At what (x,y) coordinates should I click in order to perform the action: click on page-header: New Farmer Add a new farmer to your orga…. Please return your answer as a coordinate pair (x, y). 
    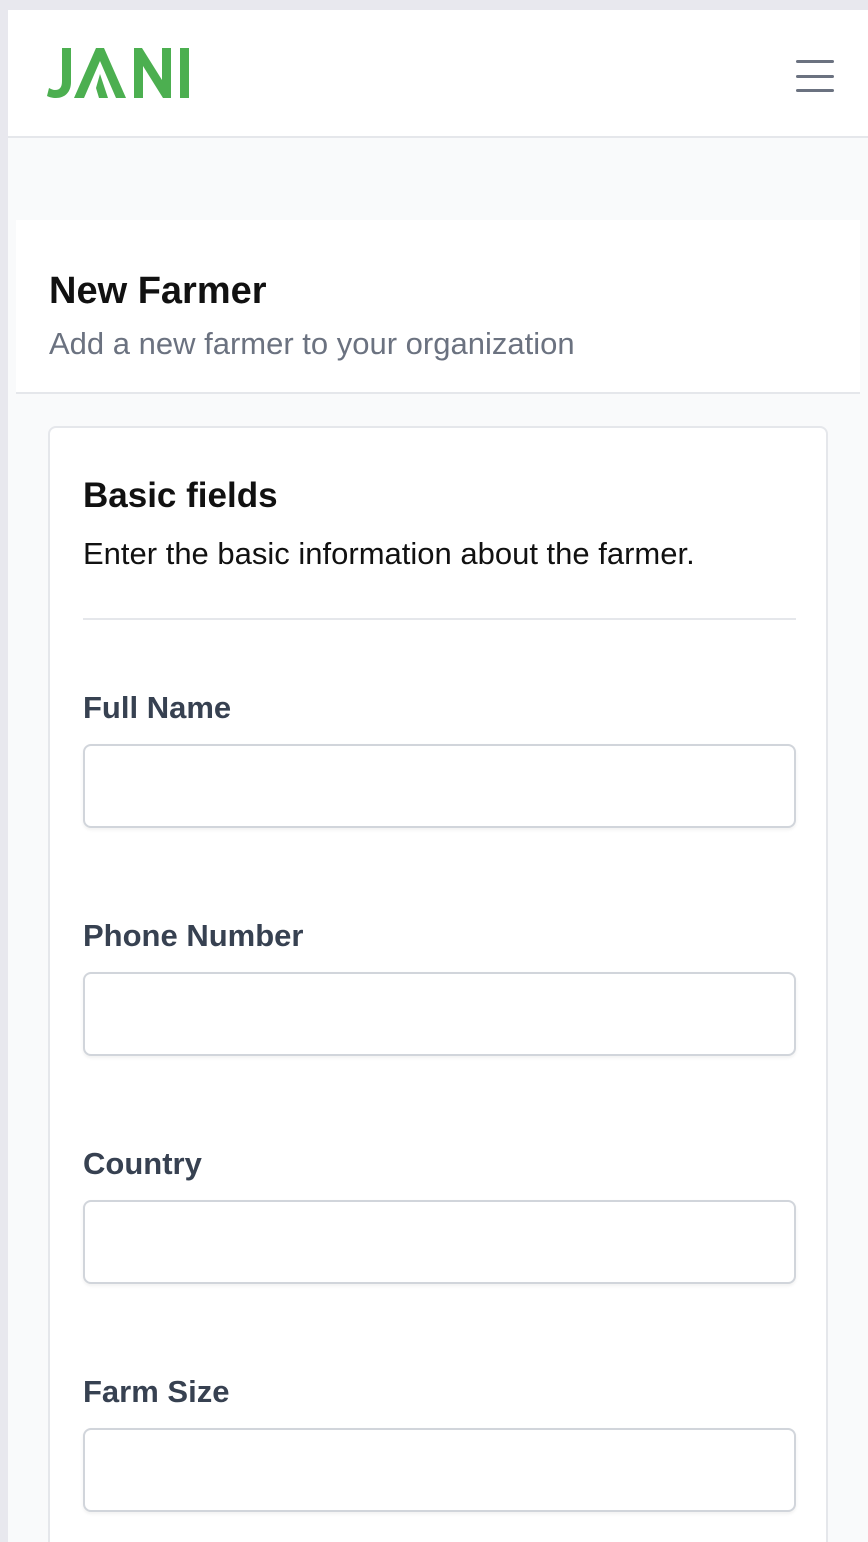
    Looking at the image, I should click on (438, 307).